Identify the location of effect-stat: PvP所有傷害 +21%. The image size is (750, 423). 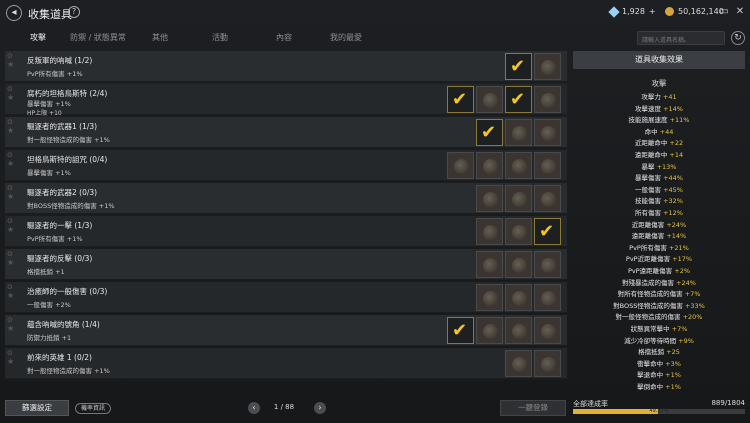
(659, 247).